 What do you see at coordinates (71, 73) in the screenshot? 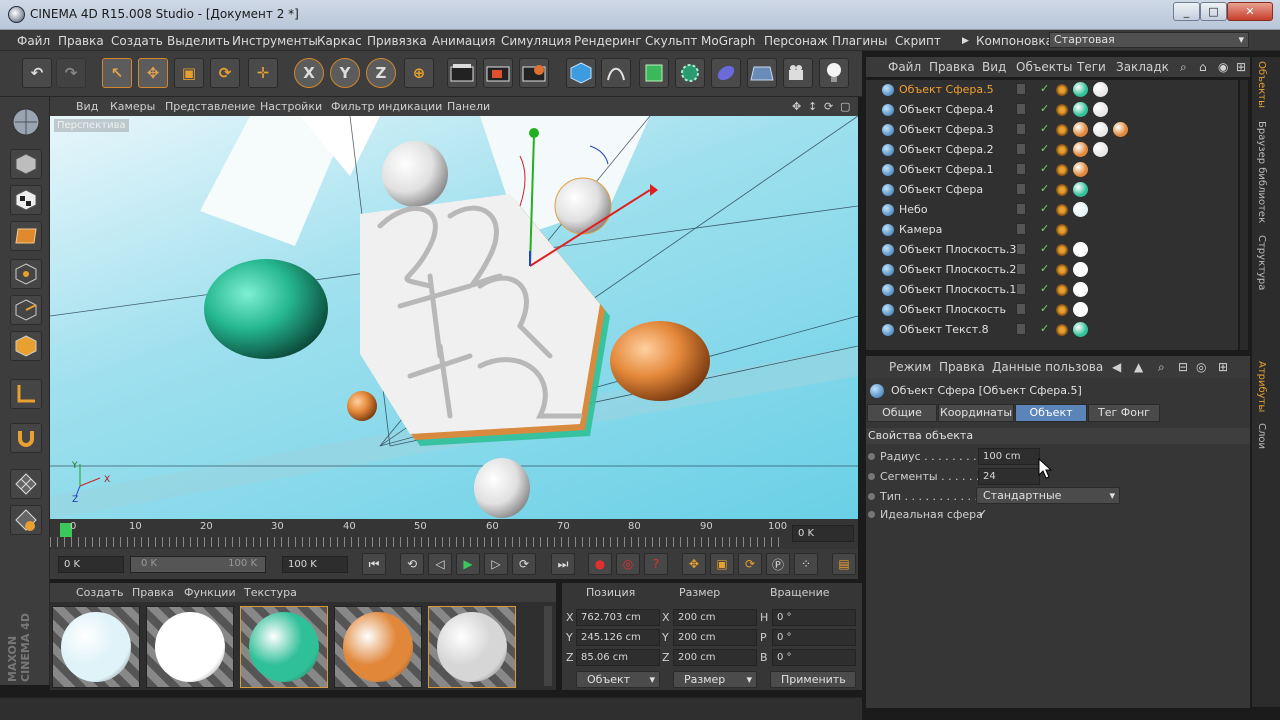
I see `redo-button: ↷` at bounding box center [71, 73].